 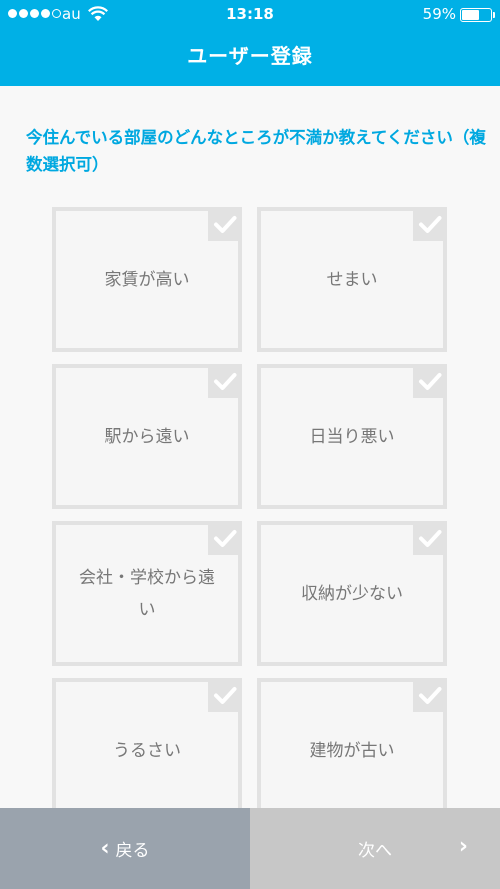 What do you see at coordinates (375, 851) in the screenshot?
I see `next-button-label: 次へ` at bounding box center [375, 851].